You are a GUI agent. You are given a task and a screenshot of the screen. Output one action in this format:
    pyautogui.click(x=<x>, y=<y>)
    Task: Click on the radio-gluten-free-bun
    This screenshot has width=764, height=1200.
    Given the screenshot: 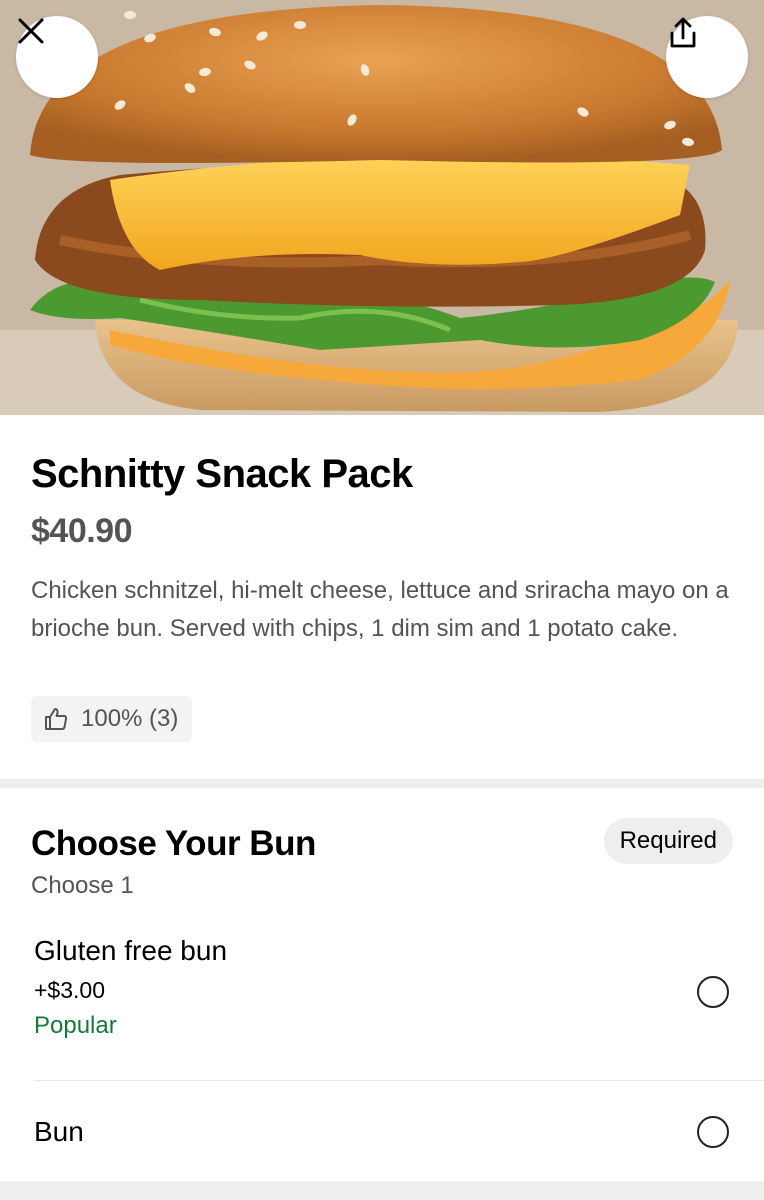 What is the action you would take?
    pyautogui.click(x=713, y=992)
    